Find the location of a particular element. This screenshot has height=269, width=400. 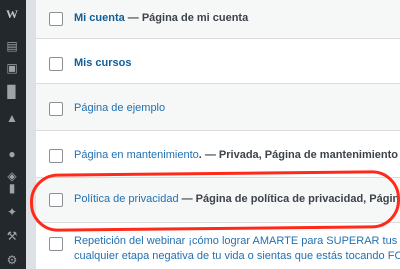

page-title: Mis cursos is located at coordinates (237, 63).